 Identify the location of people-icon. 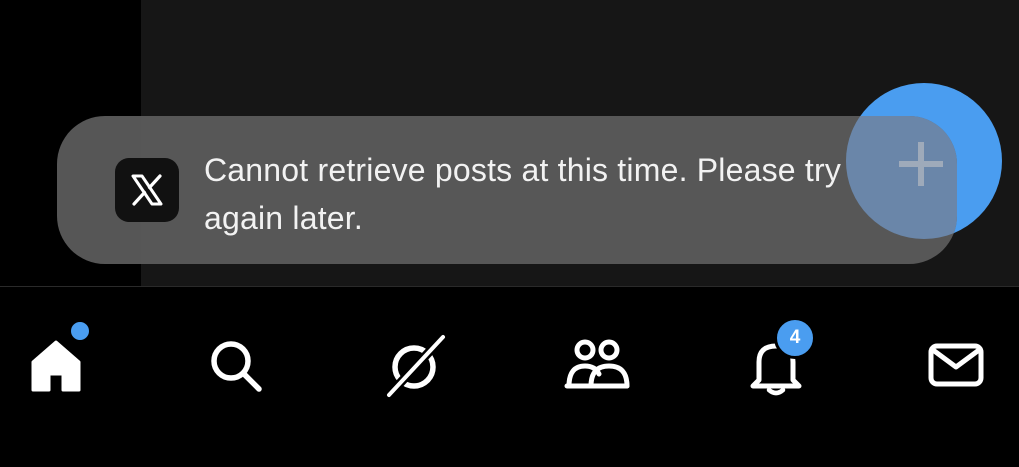
(597, 364).